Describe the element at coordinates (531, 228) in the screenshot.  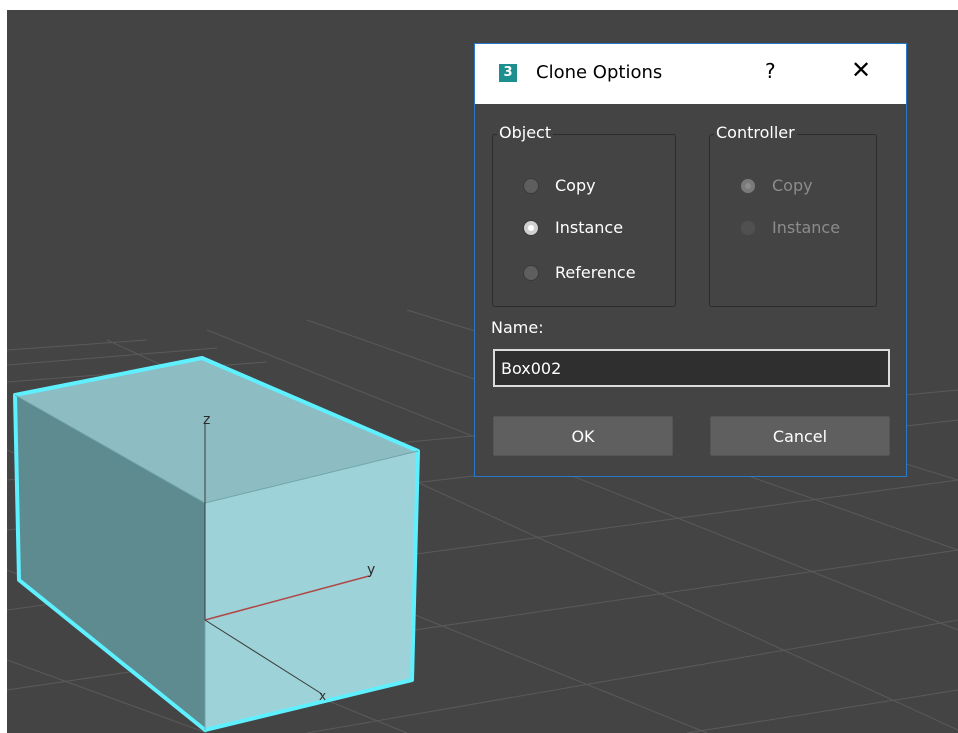
I see `object-instance-radio` at that location.